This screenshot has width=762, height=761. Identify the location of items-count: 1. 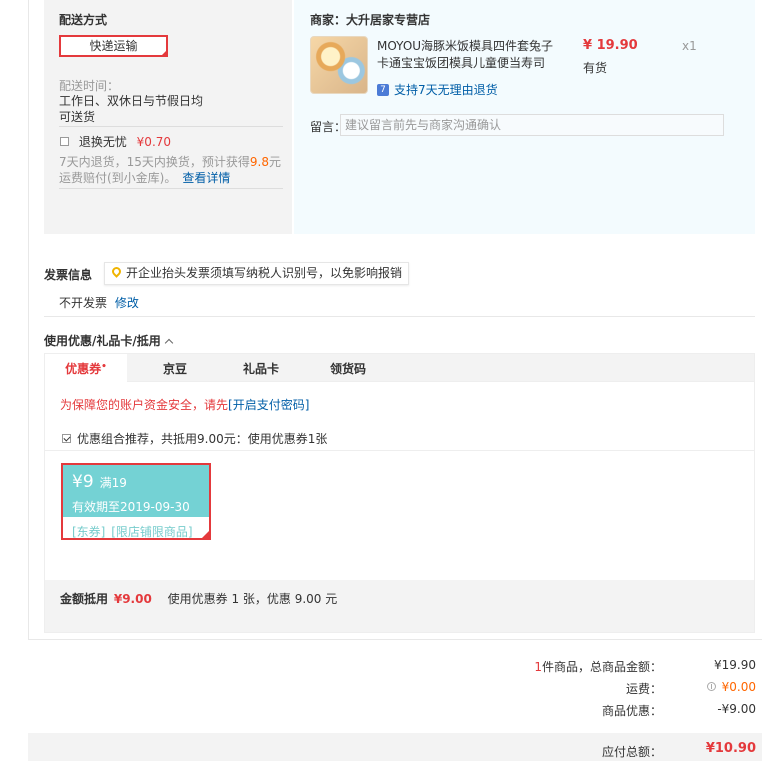
(538, 667).